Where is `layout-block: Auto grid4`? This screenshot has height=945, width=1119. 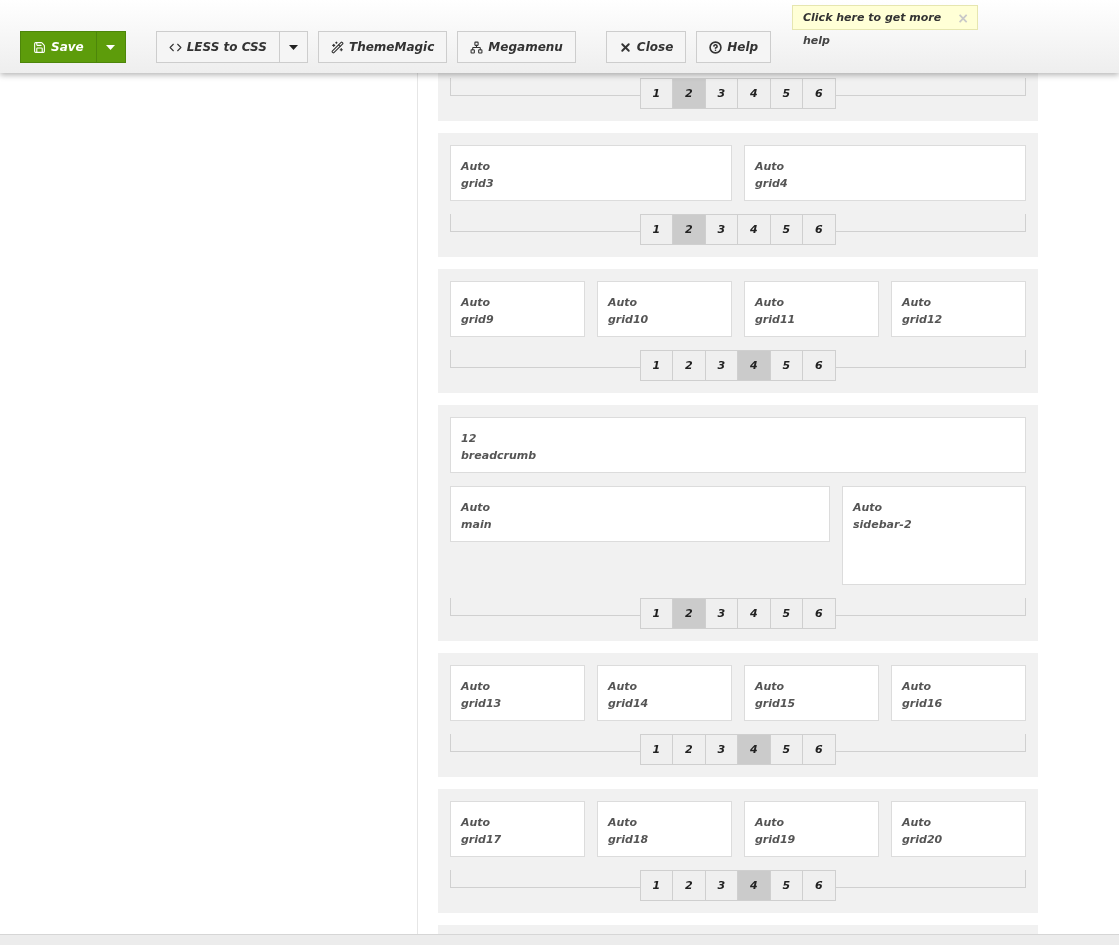
layout-block: Auto grid4 is located at coordinates (885, 173).